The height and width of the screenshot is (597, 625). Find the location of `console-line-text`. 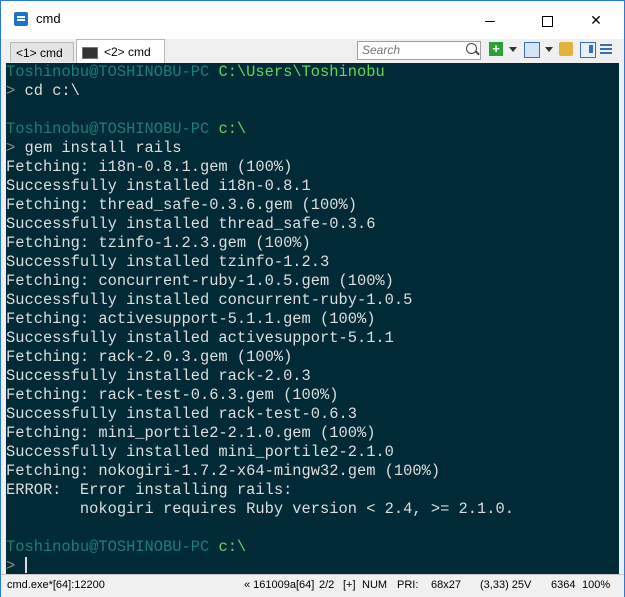

console-line-text is located at coordinates (19, 565).